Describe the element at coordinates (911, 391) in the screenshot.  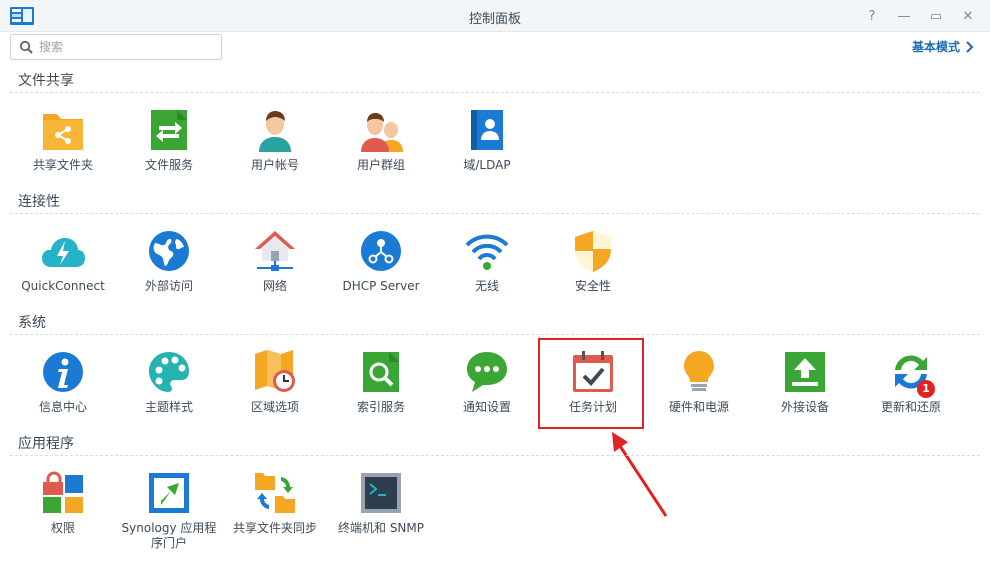
I see `tile-update-restore: 1 更新和还原` at that location.